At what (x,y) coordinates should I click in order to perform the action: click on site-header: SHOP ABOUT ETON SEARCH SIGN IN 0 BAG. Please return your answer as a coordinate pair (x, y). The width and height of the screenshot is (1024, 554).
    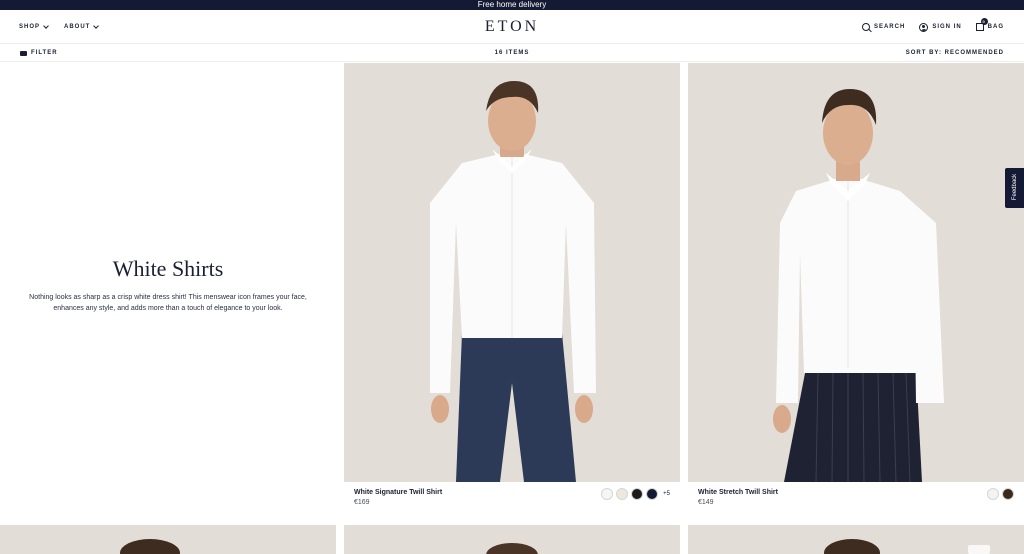
    Looking at the image, I should click on (512, 27).